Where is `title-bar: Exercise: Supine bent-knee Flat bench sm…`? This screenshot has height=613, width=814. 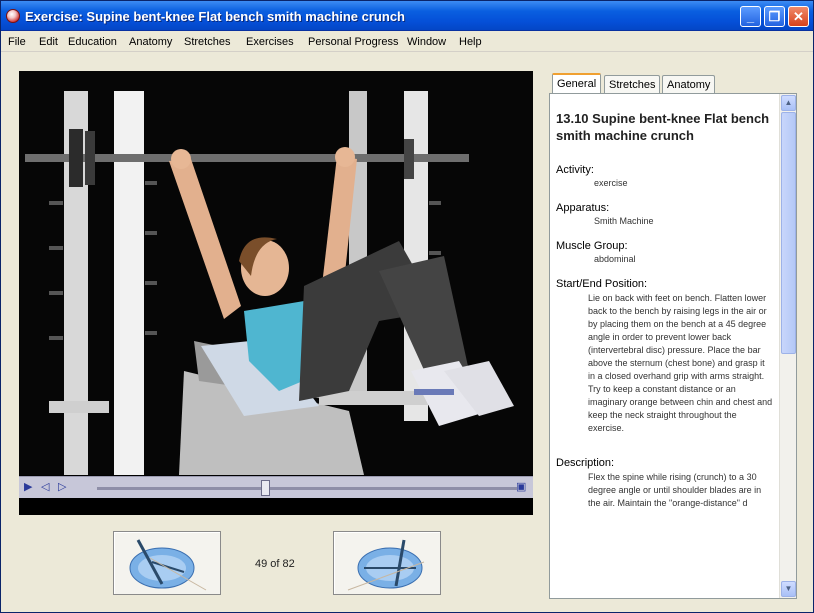
title-bar: Exercise: Supine bent-knee Flat bench sm… is located at coordinates (407, 16).